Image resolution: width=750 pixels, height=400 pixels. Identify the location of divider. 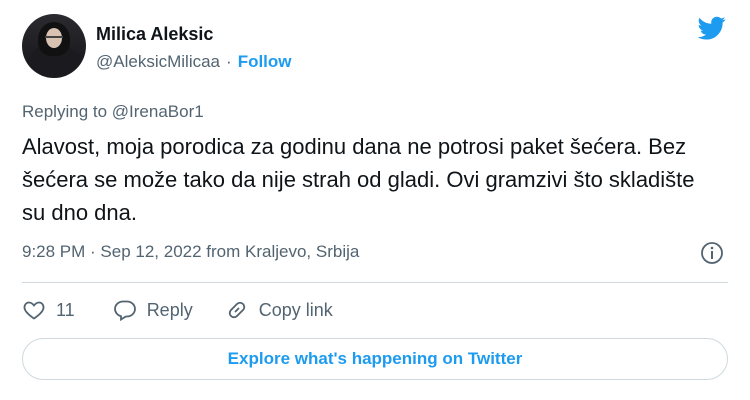
(375, 282).